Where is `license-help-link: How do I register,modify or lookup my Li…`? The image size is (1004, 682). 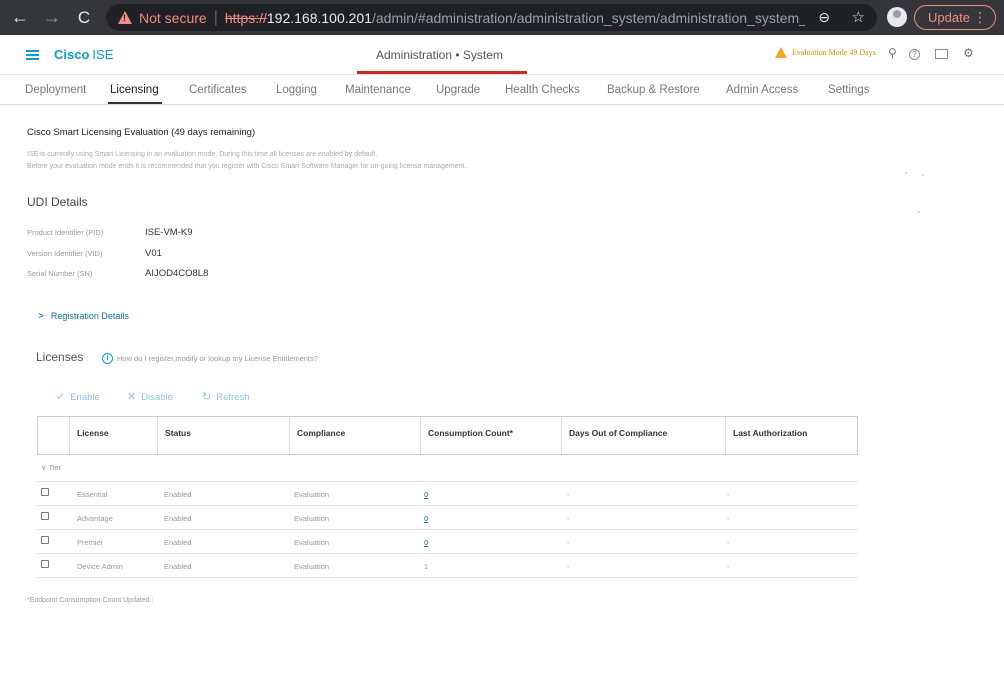 license-help-link: How do I register,modify or lookup my Li… is located at coordinates (217, 358).